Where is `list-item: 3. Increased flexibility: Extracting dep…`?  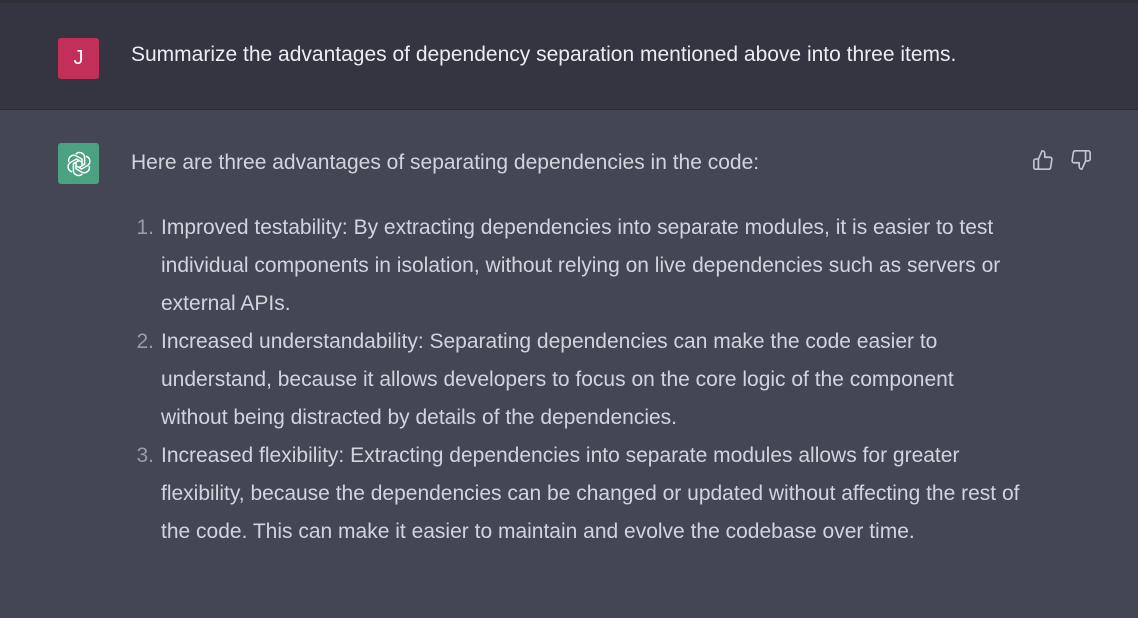 list-item: 3. Increased flexibility: Extracting dep… is located at coordinates (574, 494).